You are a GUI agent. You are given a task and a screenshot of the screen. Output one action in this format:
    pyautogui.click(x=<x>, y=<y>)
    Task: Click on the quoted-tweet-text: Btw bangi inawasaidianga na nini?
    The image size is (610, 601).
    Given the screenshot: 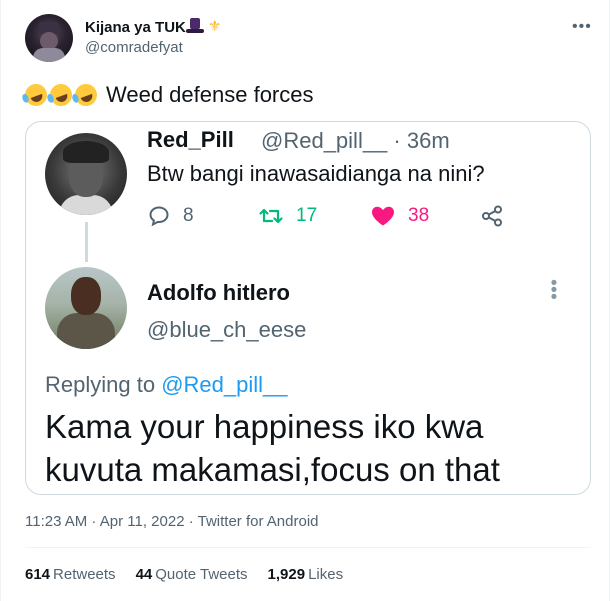 What is the action you would take?
    pyautogui.click(x=316, y=173)
    